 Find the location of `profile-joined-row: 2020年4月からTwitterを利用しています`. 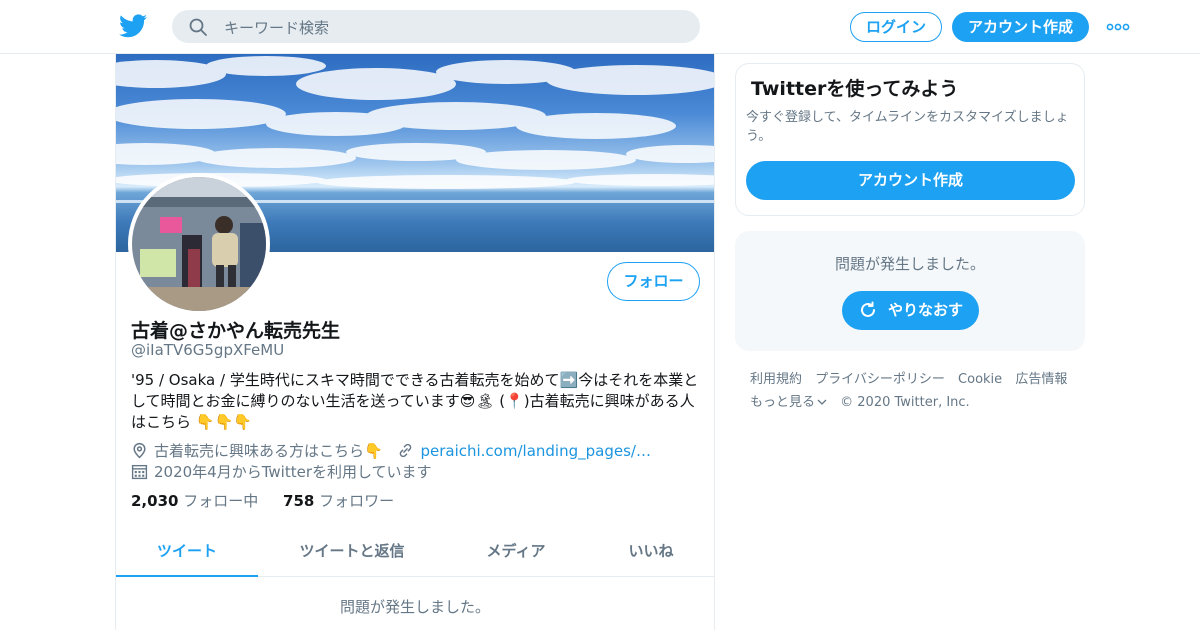

profile-joined-row: 2020年4月からTwitterを利用しています is located at coordinates (281, 471).